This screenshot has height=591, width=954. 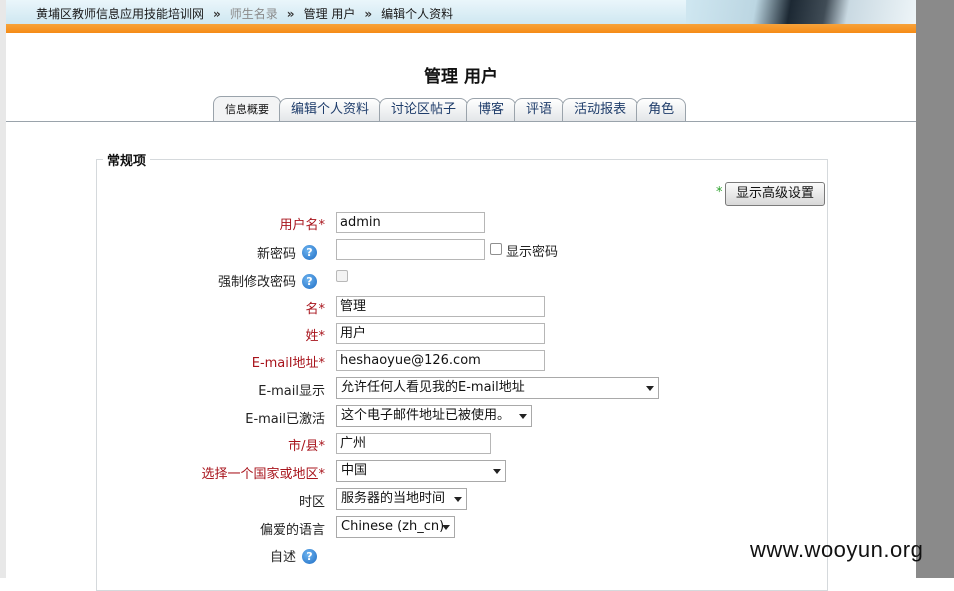 I want to click on force-password-change-checkbox, so click(x=342, y=276).